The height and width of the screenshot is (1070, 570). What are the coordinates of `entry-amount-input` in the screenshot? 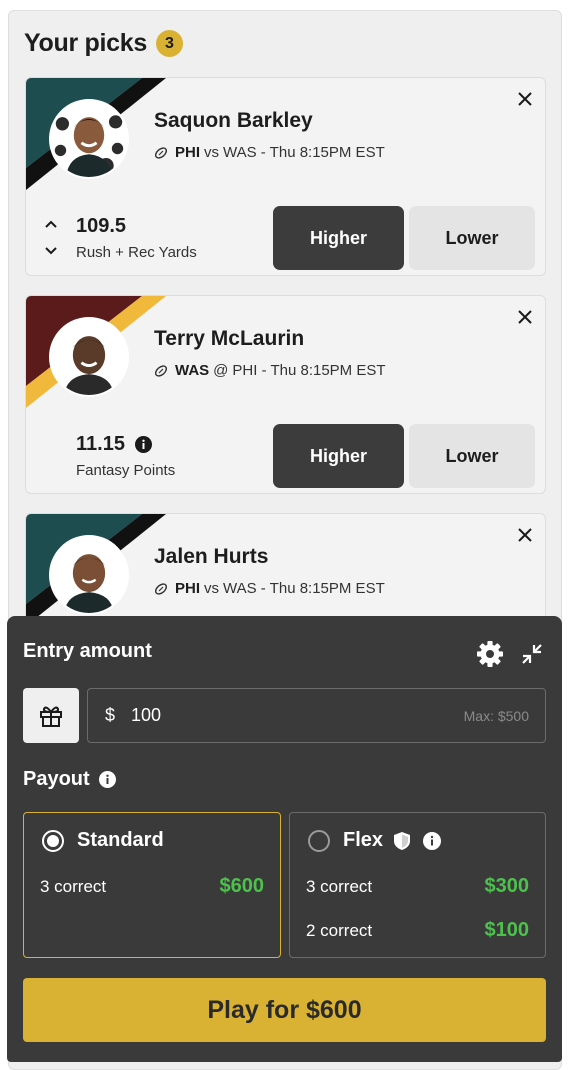 It's located at (276, 715).